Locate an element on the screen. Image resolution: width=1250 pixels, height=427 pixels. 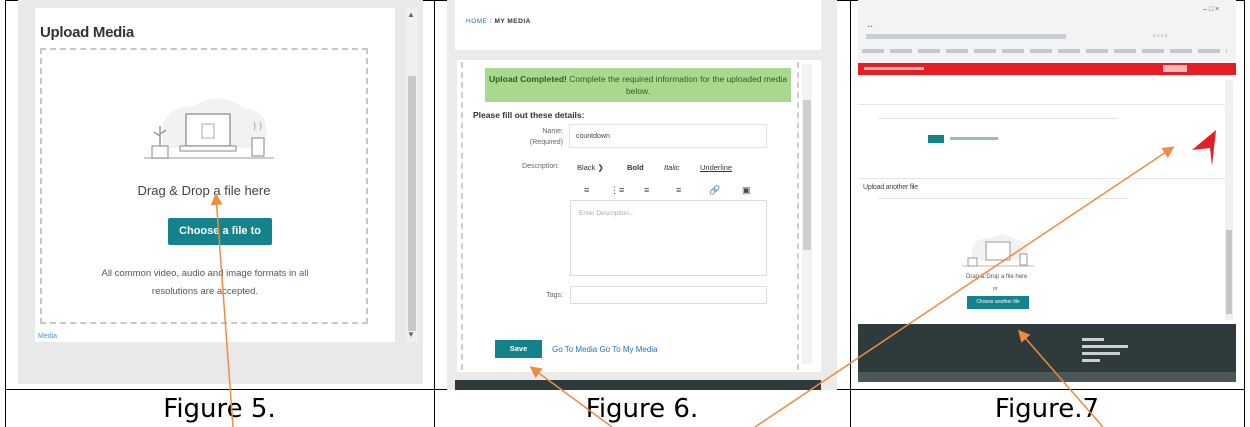
italic-button: Italic is located at coordinates (671, 167).